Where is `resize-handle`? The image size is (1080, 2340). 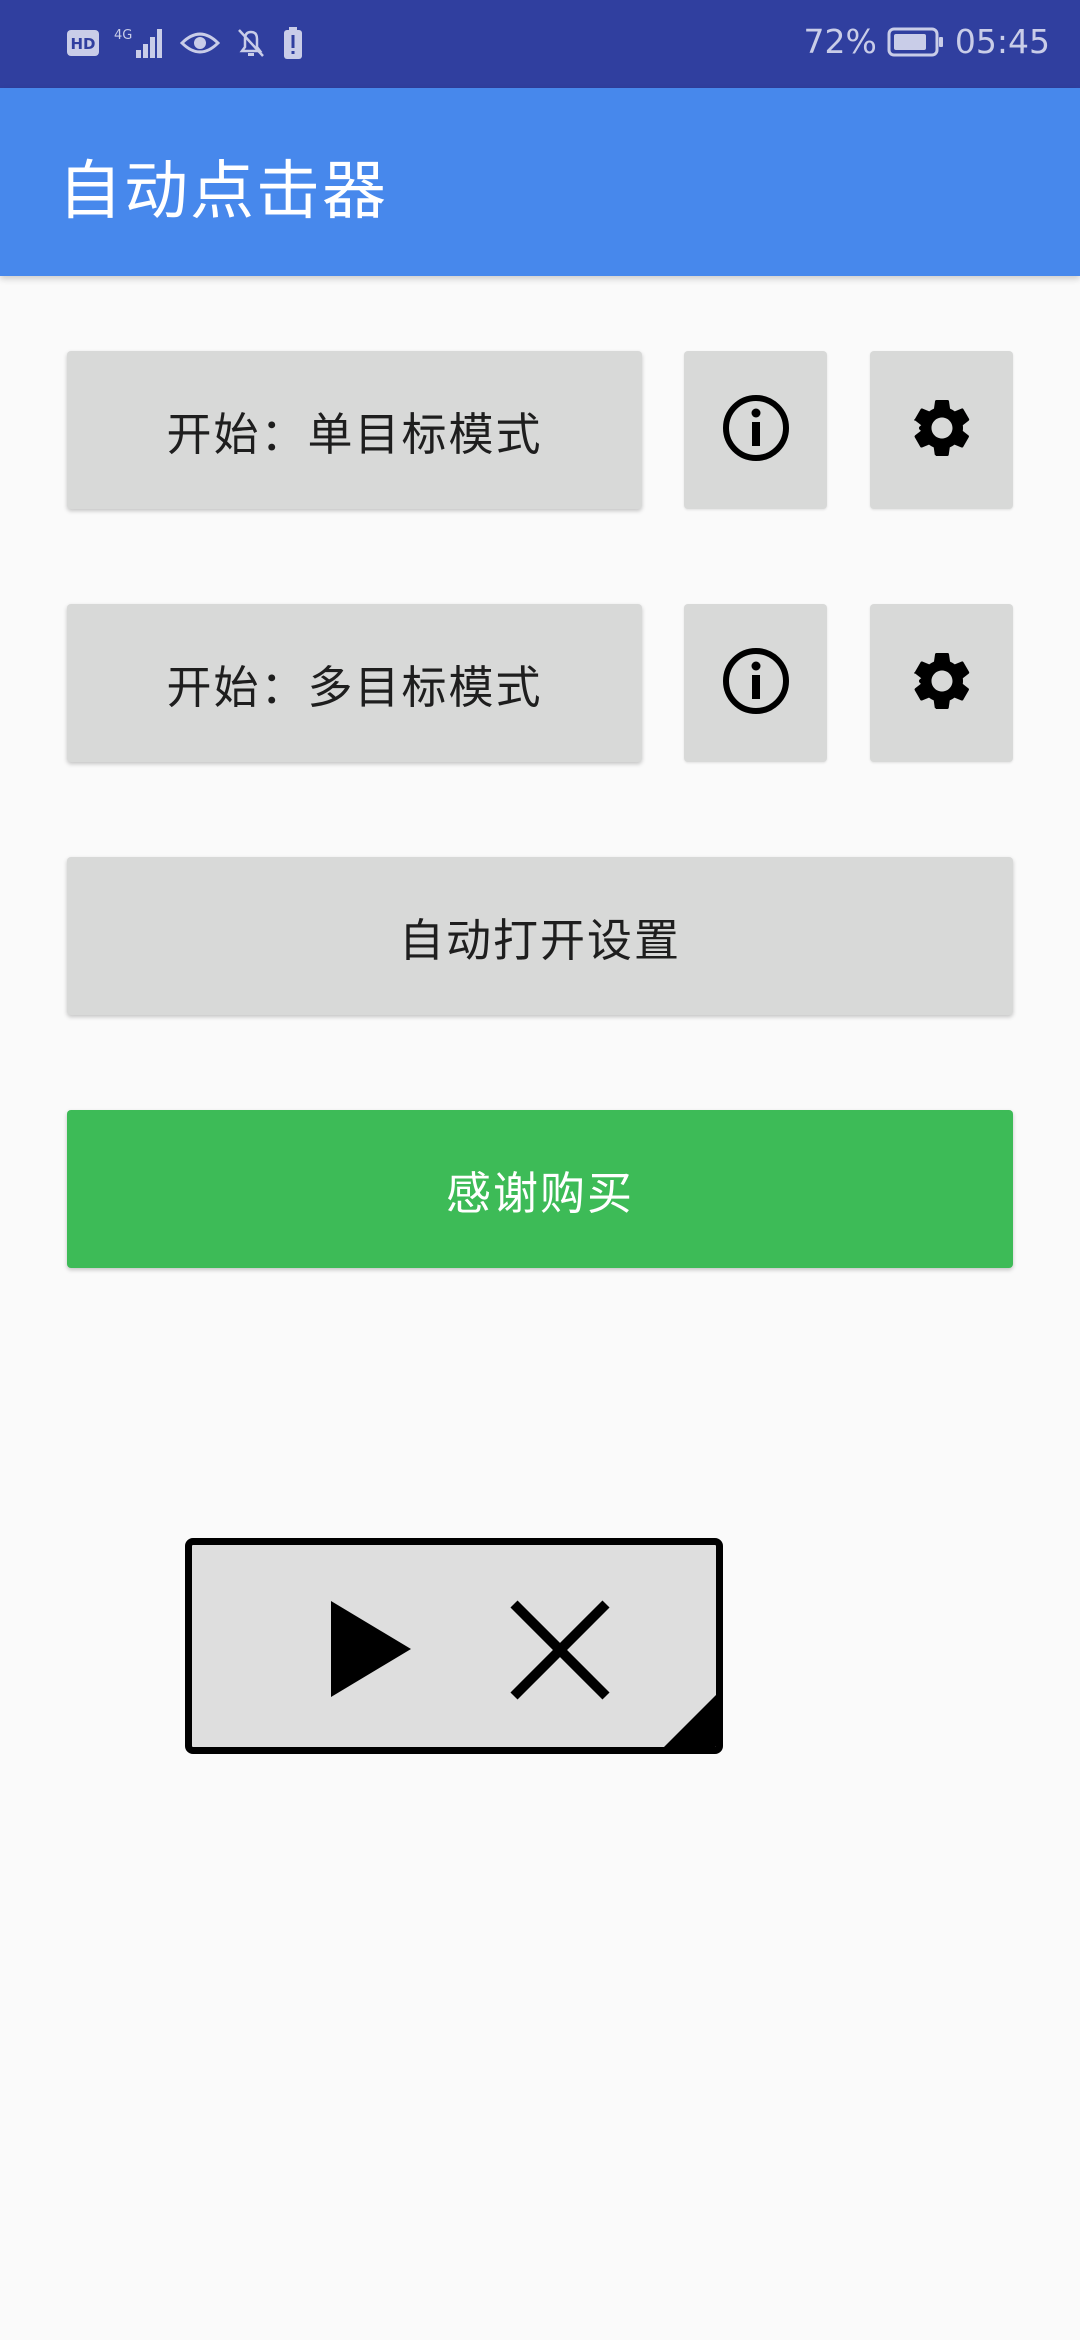
resize-handle is located at coordinates (688, 1717).